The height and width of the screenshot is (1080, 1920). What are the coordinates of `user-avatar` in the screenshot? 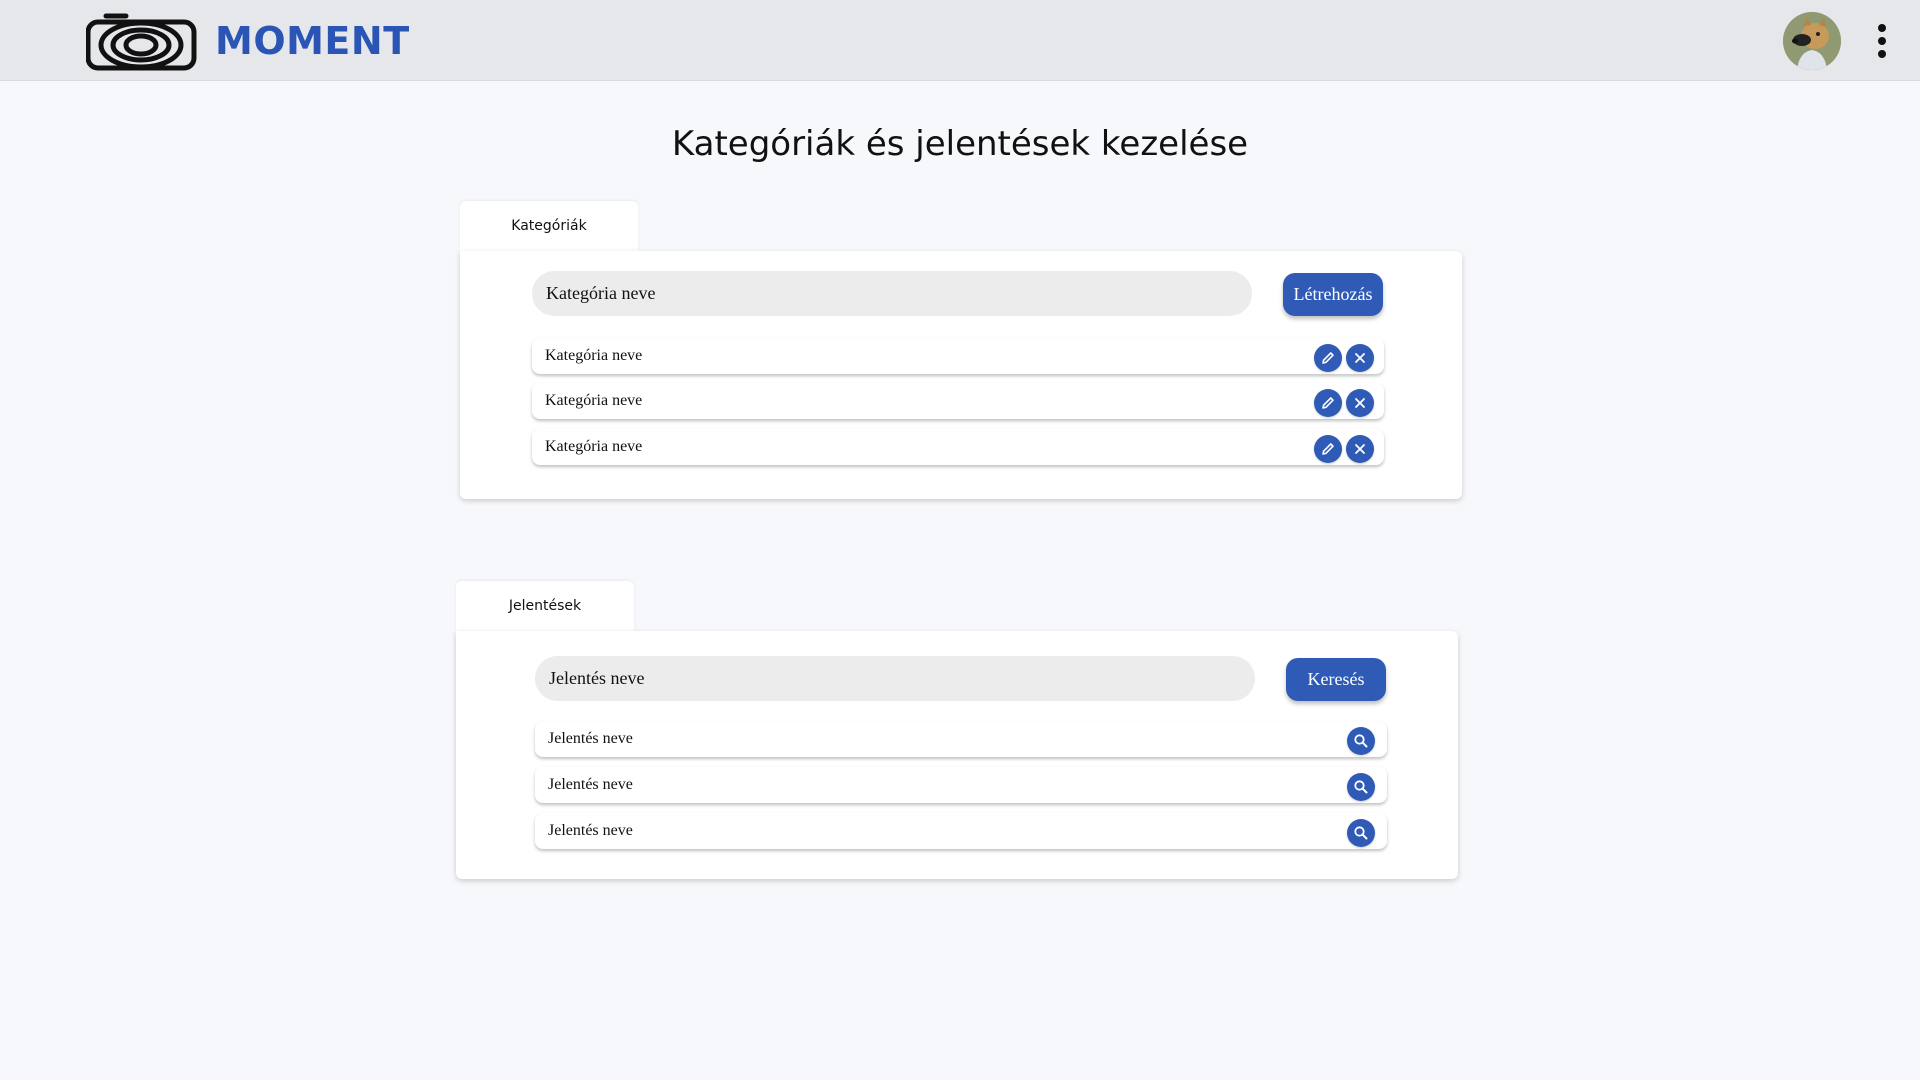 It's located at (1812, 41).